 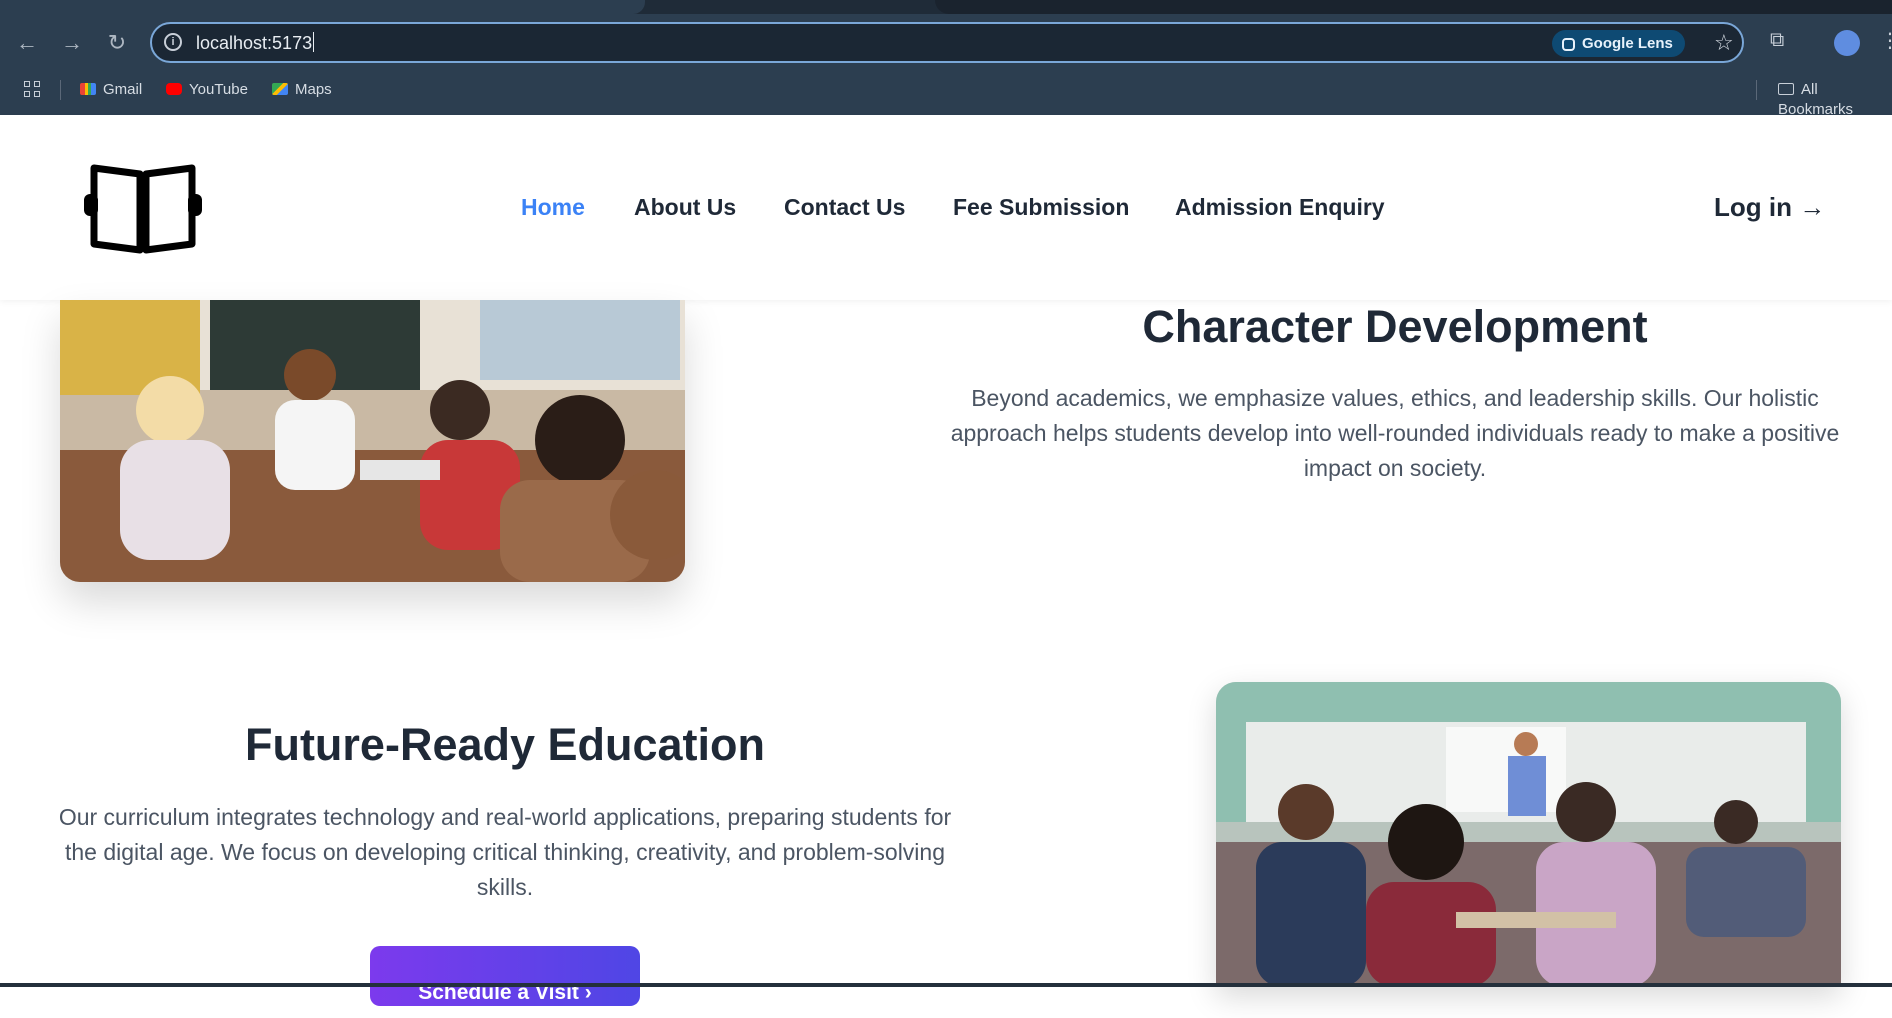 What do you see at coordinates (1568, 44) in the screenshot?
I see `lens-icon` at bounding box center [1568, 44].